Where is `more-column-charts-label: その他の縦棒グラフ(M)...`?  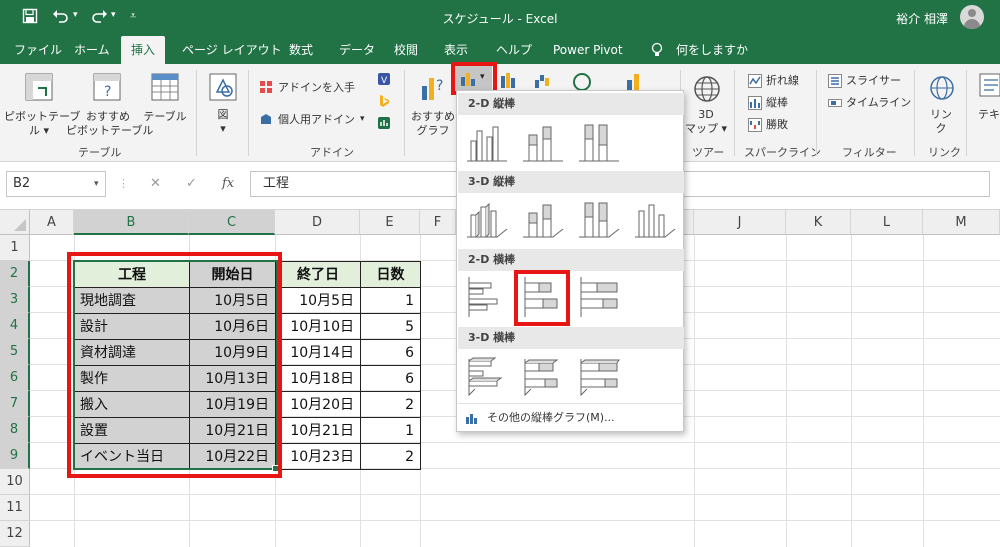 more-column-charts-label: その他の縦棒グラフ(M)... is located at coordinates (551, 417).